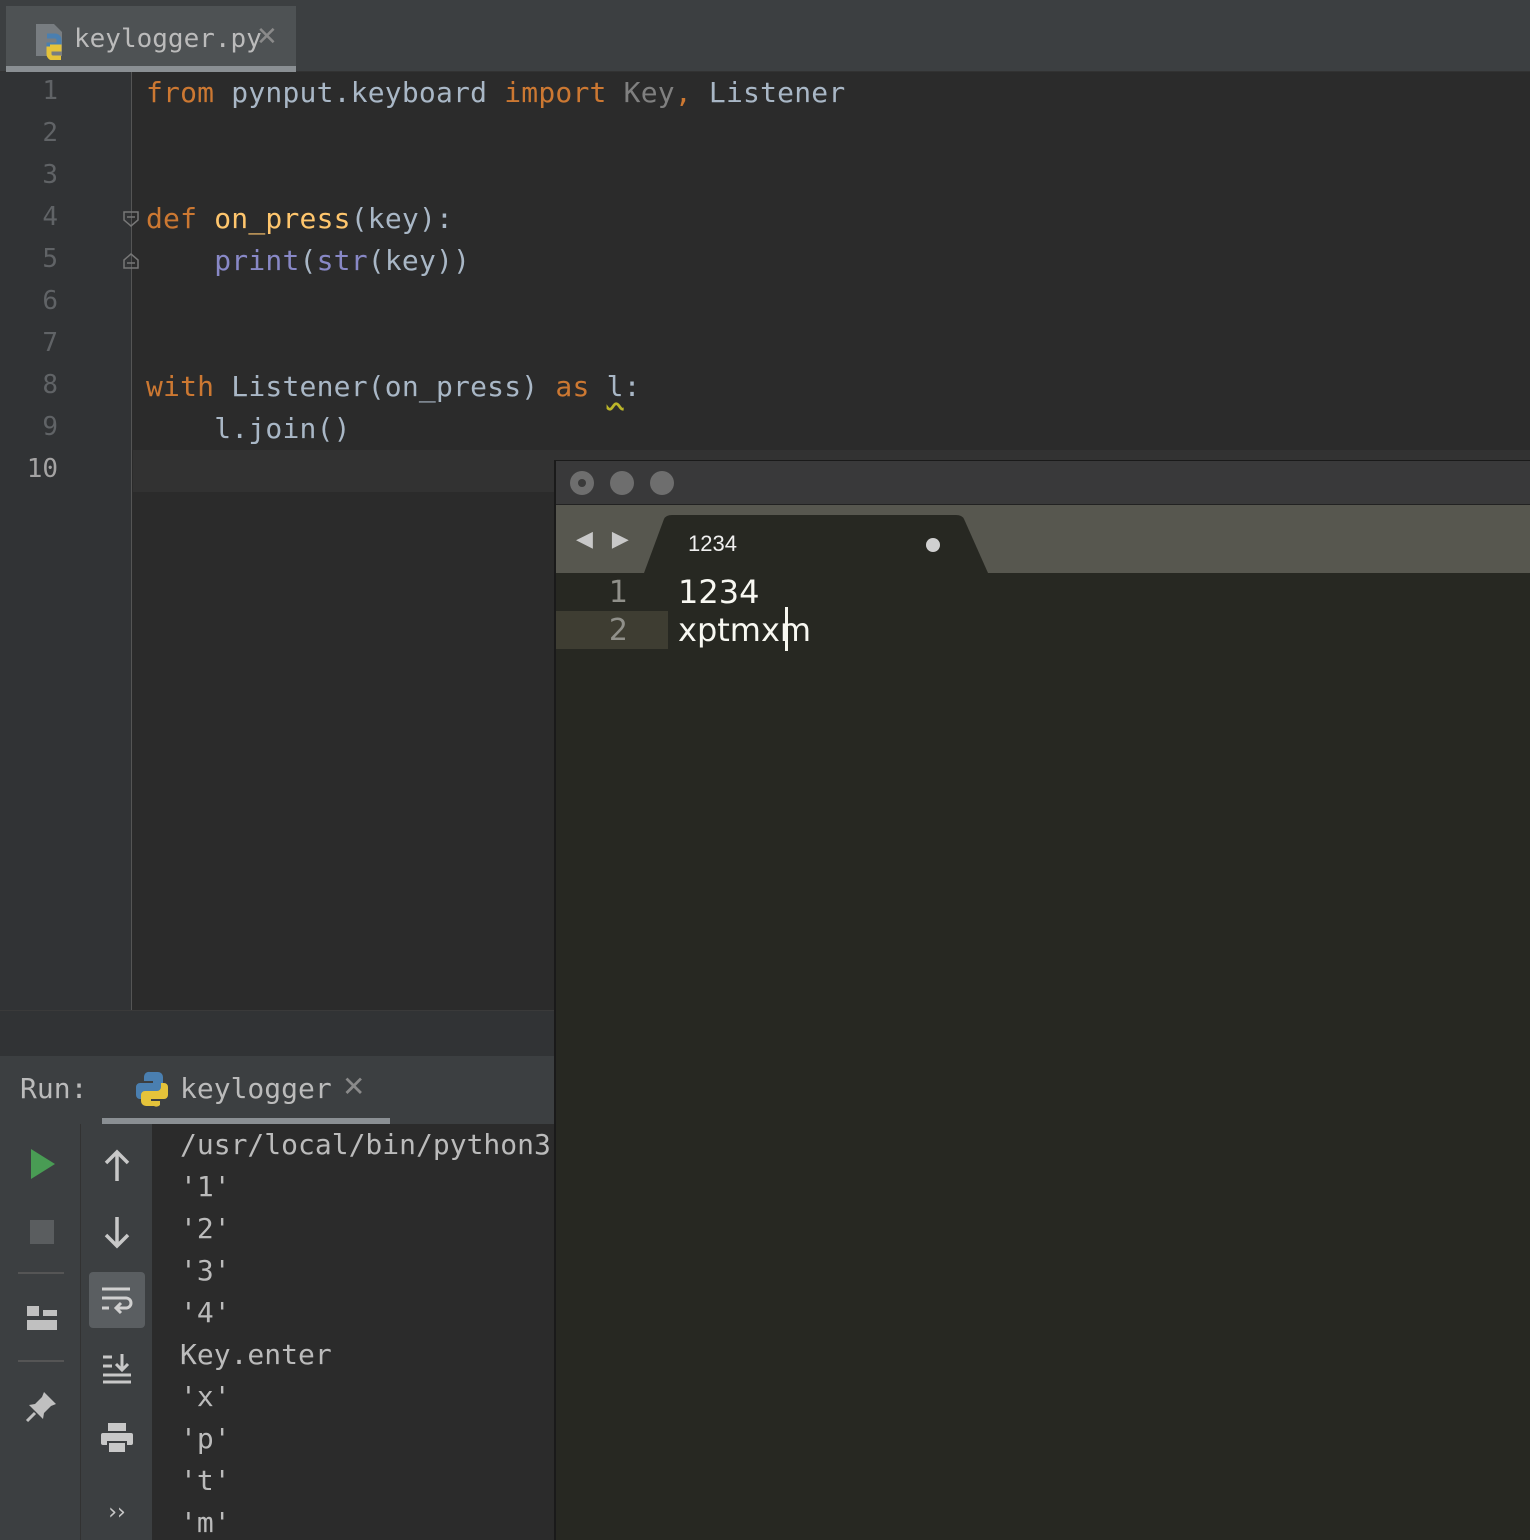  I want to click on code-line-8: with Listener(on_press) as l:, so click(393, 386).